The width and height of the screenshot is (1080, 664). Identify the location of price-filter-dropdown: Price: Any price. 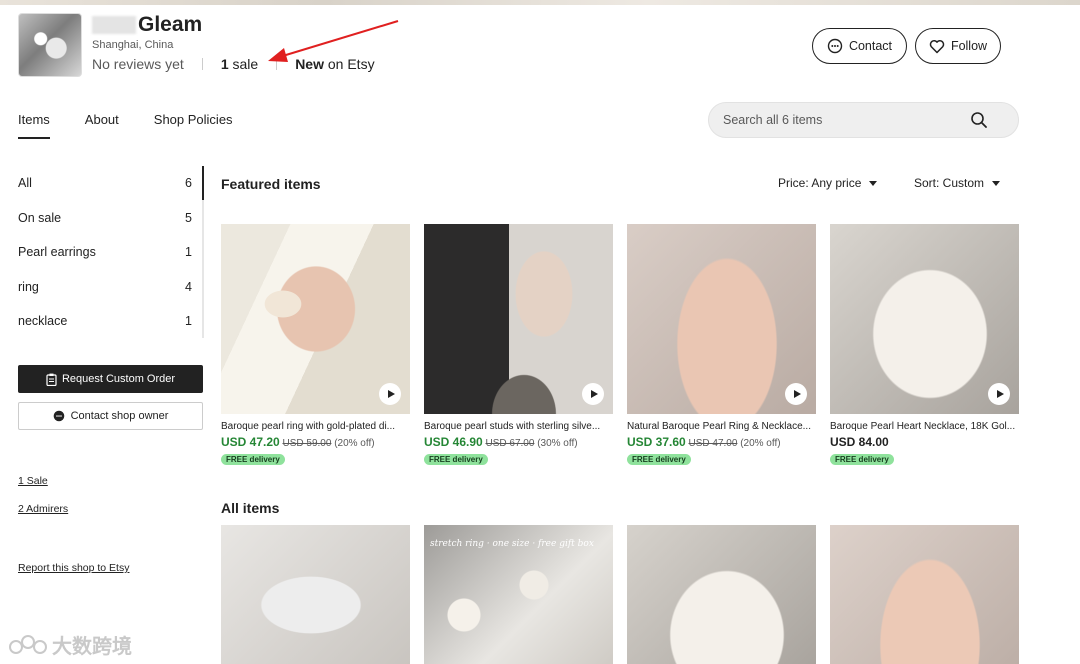
(828, 183).